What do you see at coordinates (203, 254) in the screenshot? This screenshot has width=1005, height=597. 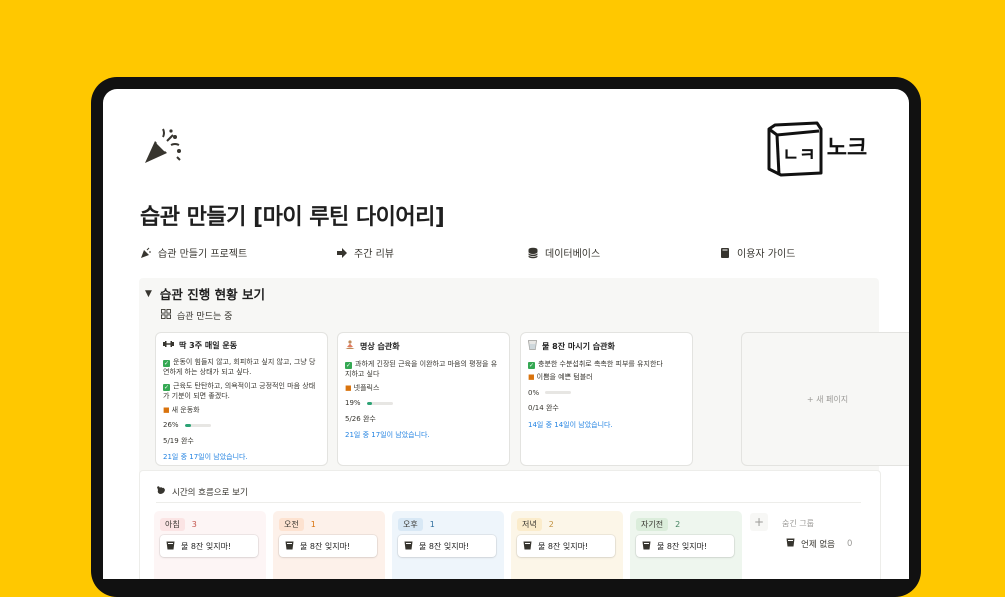 I see `link-label: 습관 만들기 프로젝트` at bounding box center [203, 254].